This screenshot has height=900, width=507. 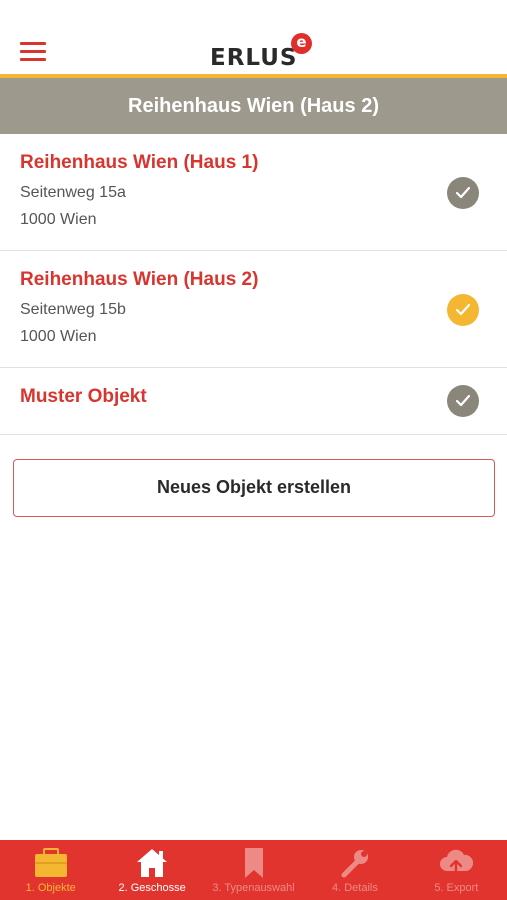 I want to click on logo-badge: e, so click(x=301, y=43).